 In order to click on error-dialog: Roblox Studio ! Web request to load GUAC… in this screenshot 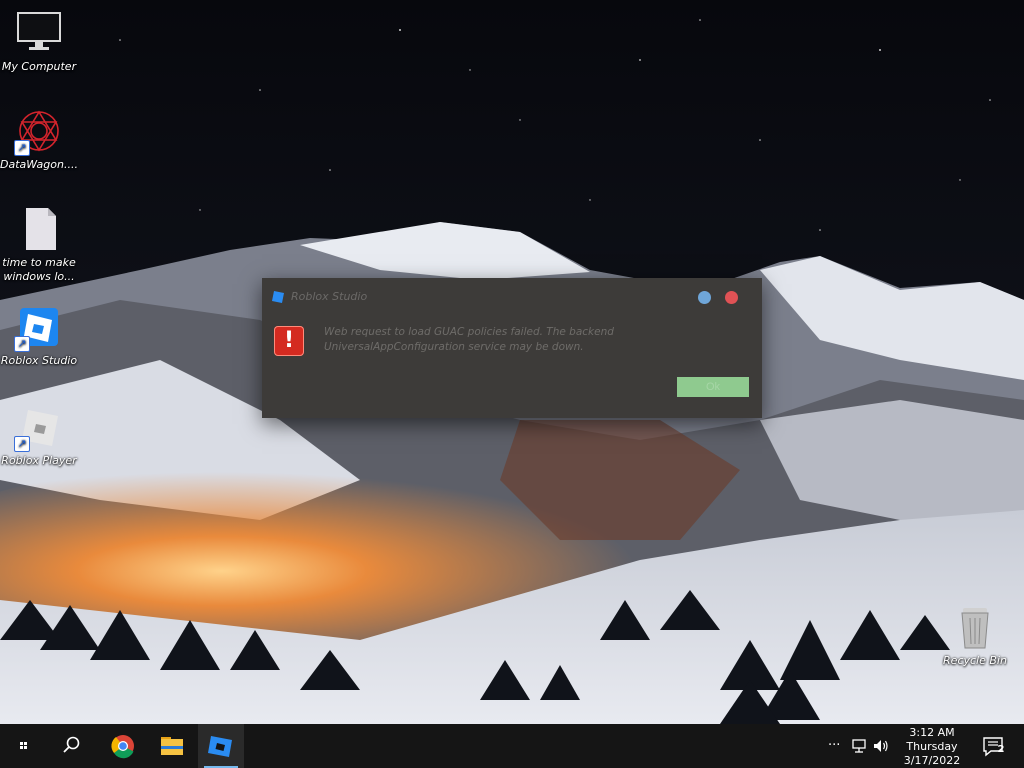, I will do `click(512, 348)`.